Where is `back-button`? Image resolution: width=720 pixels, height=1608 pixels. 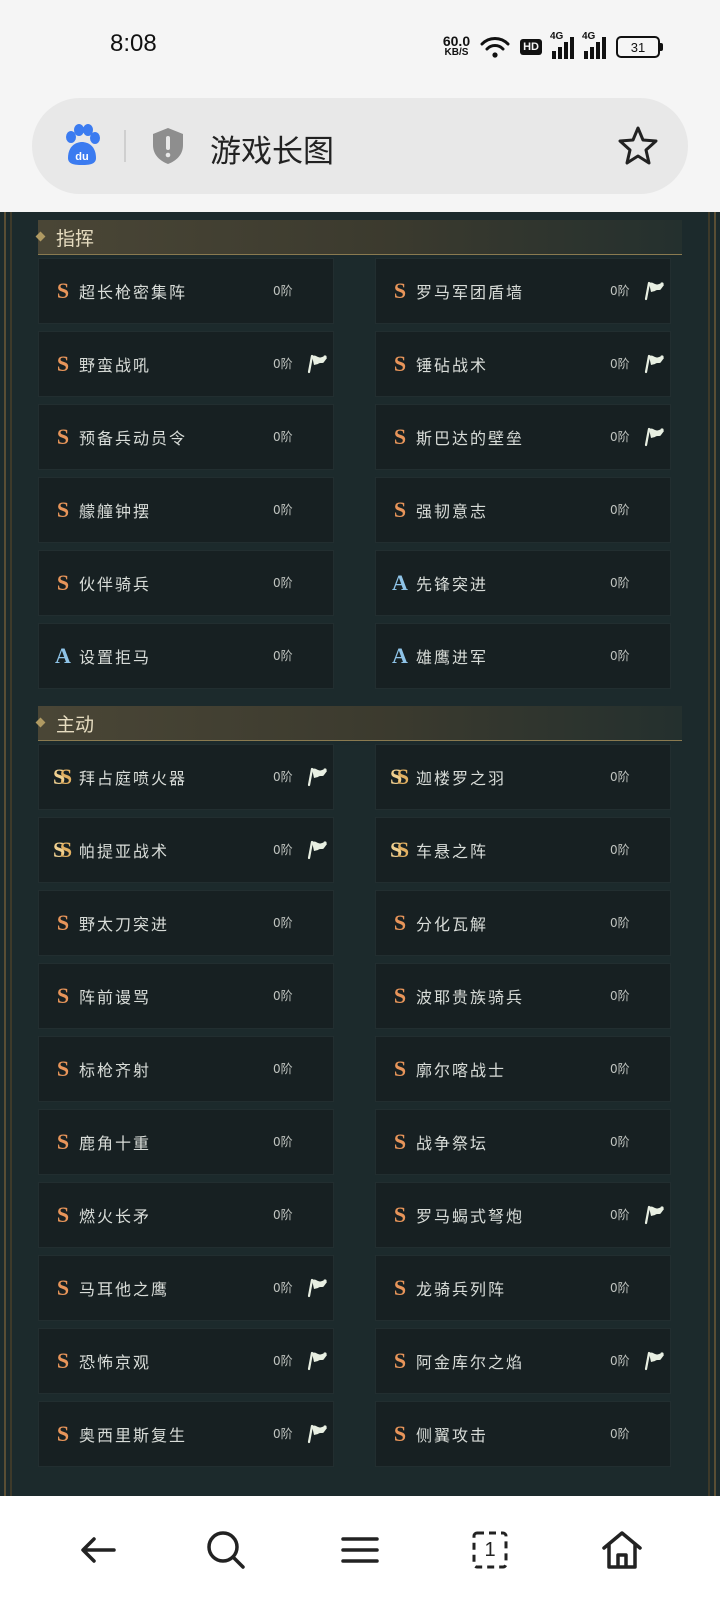 back-button is located at coordinates (98, 1550).